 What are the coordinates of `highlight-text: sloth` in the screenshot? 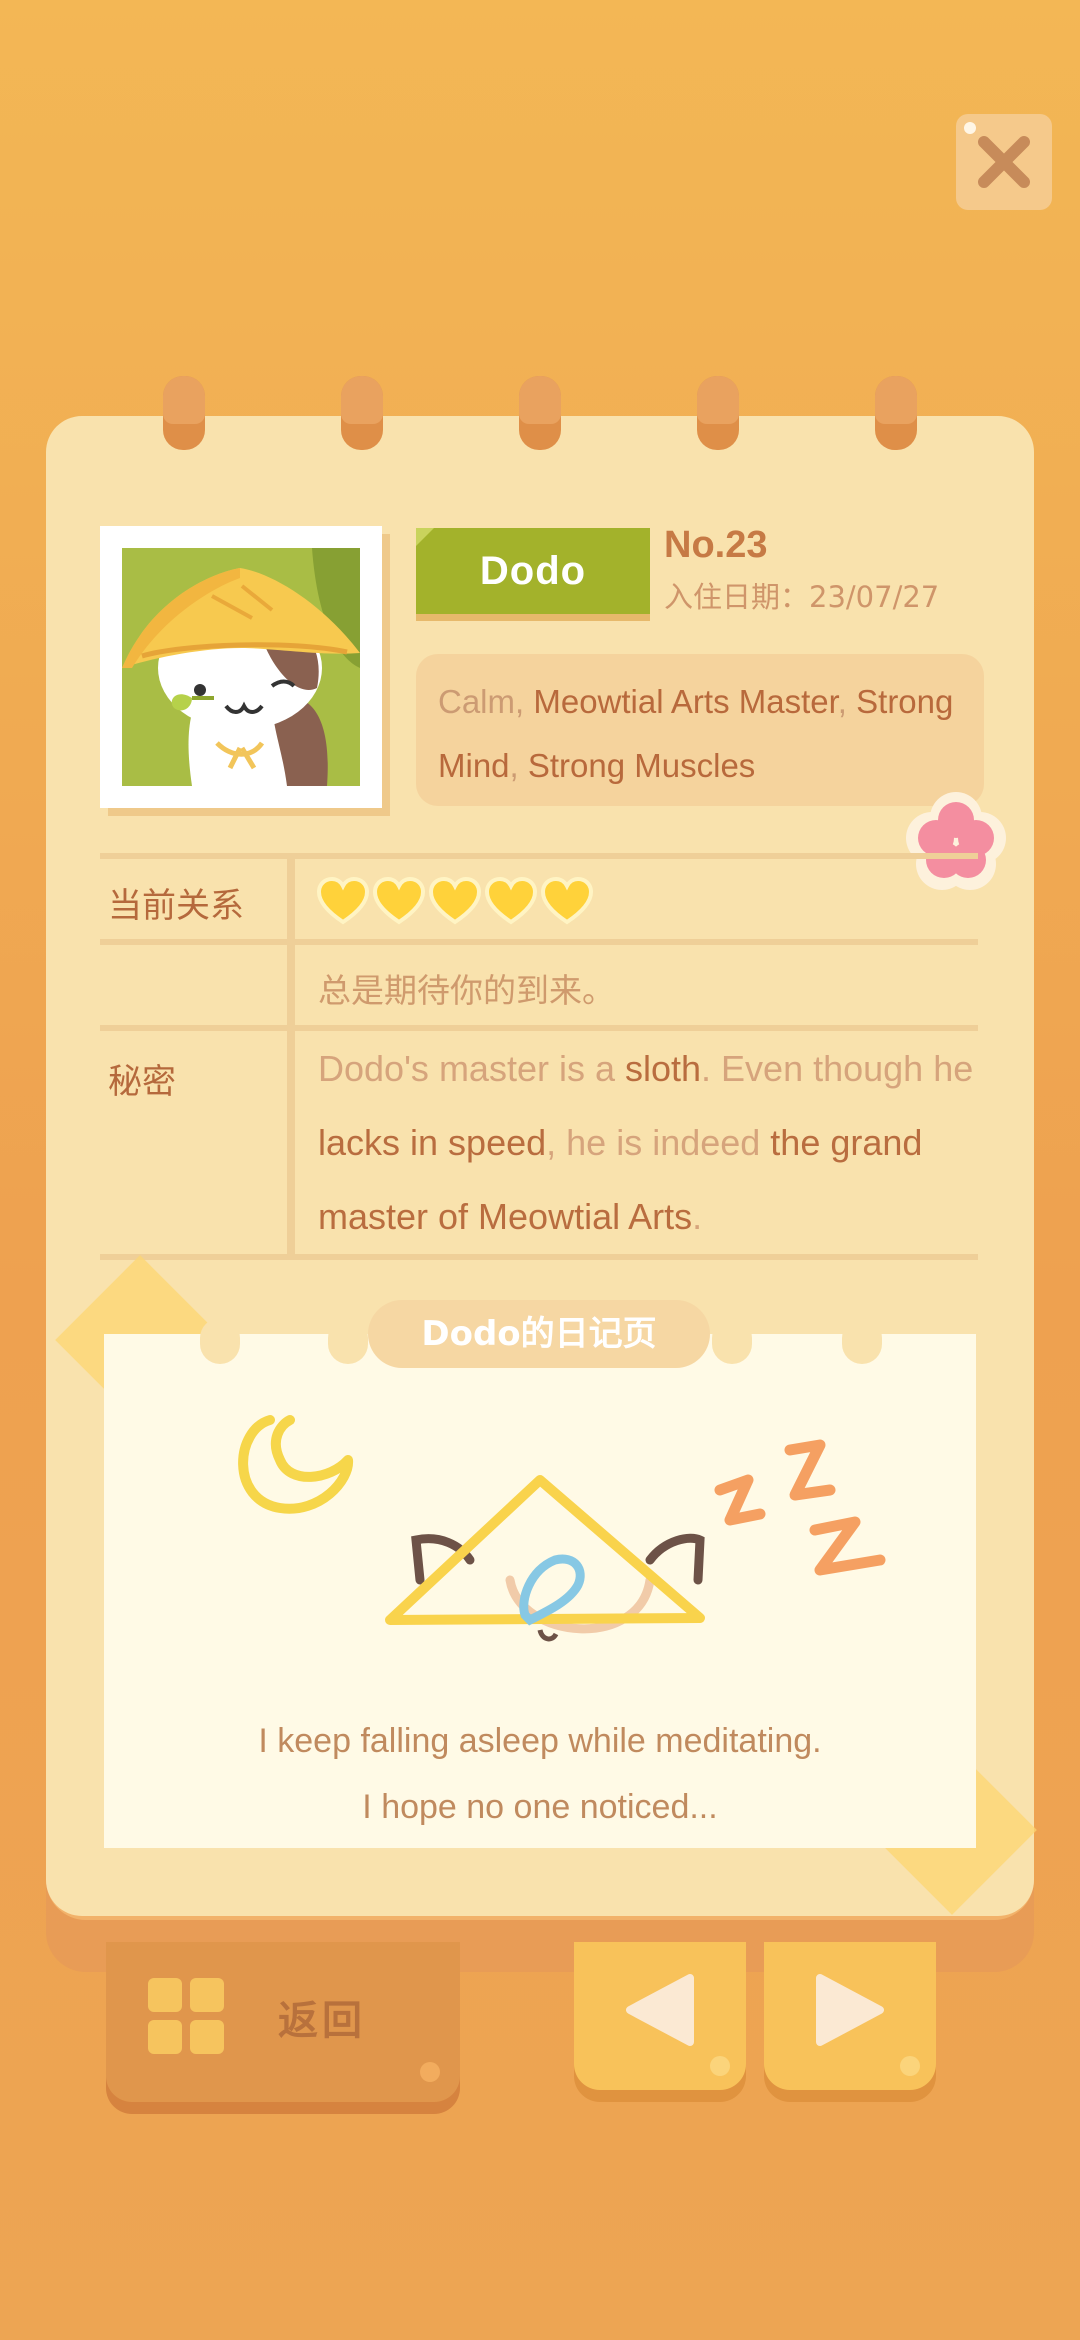 It's located at (663, 1068).